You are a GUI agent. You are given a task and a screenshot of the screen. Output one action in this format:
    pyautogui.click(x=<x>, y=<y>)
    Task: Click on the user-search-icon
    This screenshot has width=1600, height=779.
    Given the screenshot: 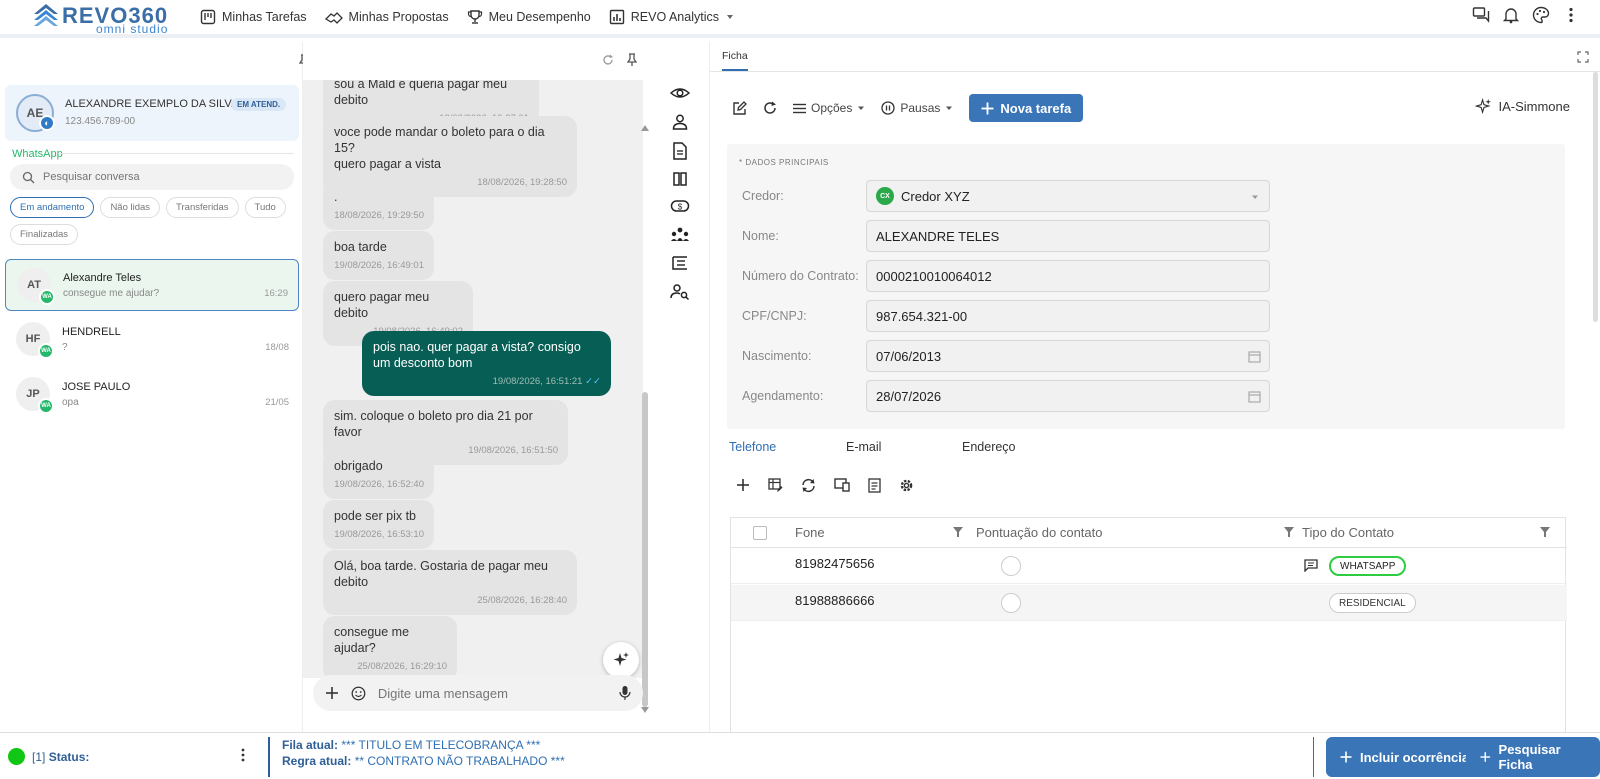 What is the action you would take?
    pyautogui.click(x=680, y=292)
    